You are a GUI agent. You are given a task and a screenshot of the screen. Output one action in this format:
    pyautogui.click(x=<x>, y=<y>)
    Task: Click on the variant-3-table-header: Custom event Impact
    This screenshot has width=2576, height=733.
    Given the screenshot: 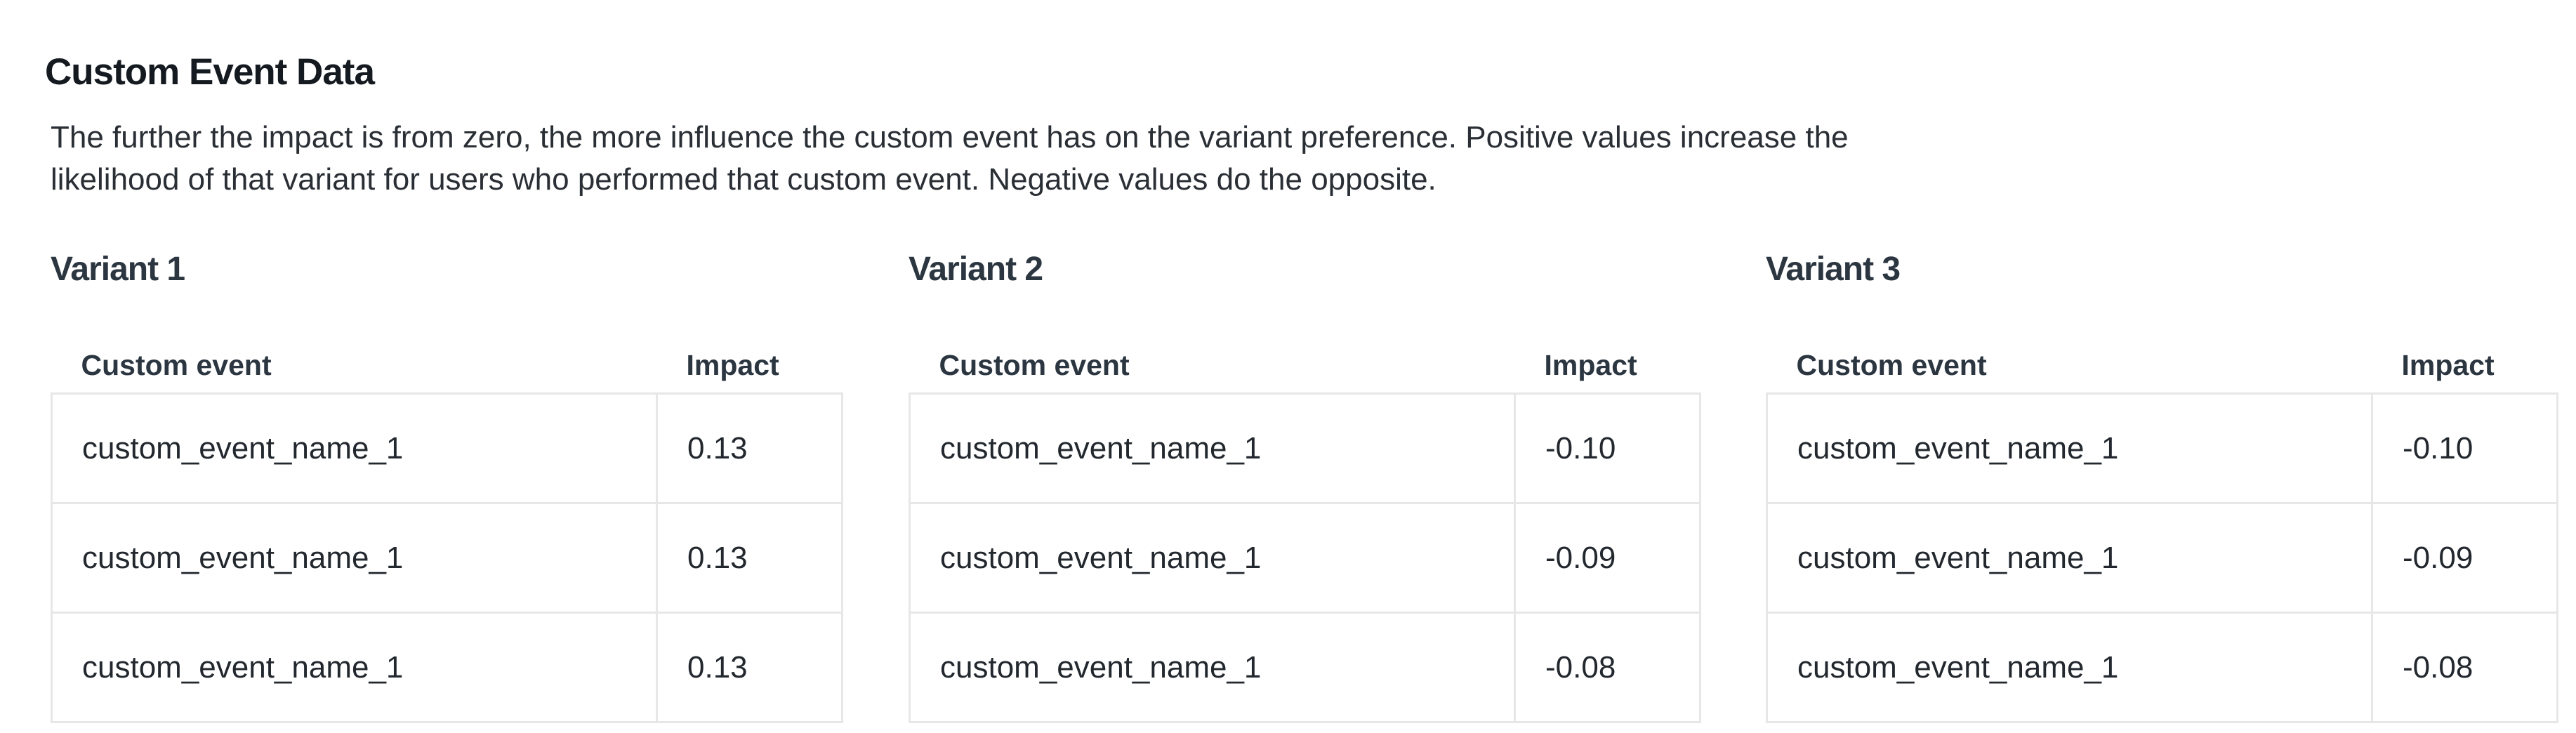 What is the action you would take?
    pyautogui.click(x=2162, y=366)
    